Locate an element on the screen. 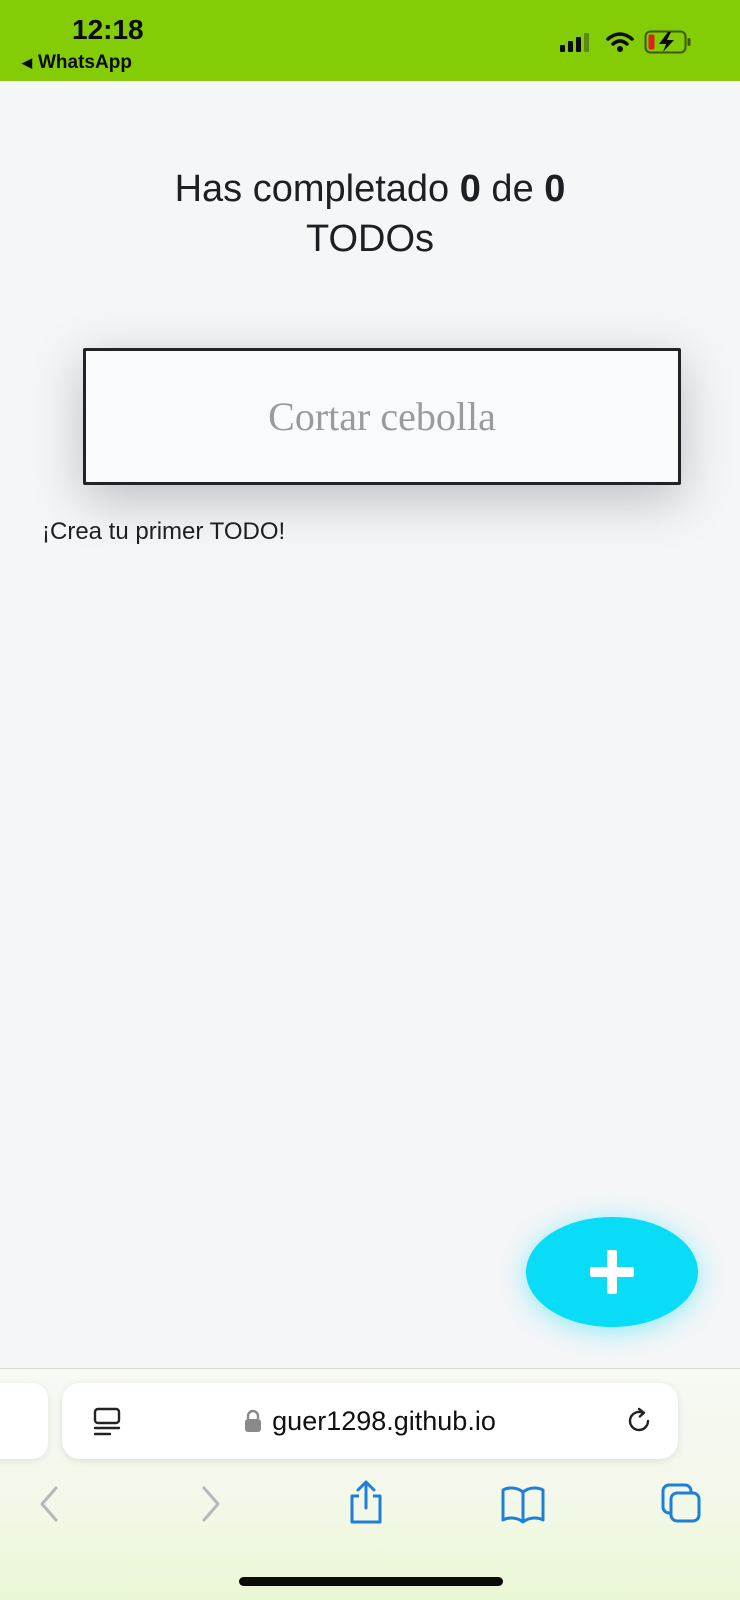  back-to-app-link: ◀ WhatsApp is located at coordinates (77, 63).